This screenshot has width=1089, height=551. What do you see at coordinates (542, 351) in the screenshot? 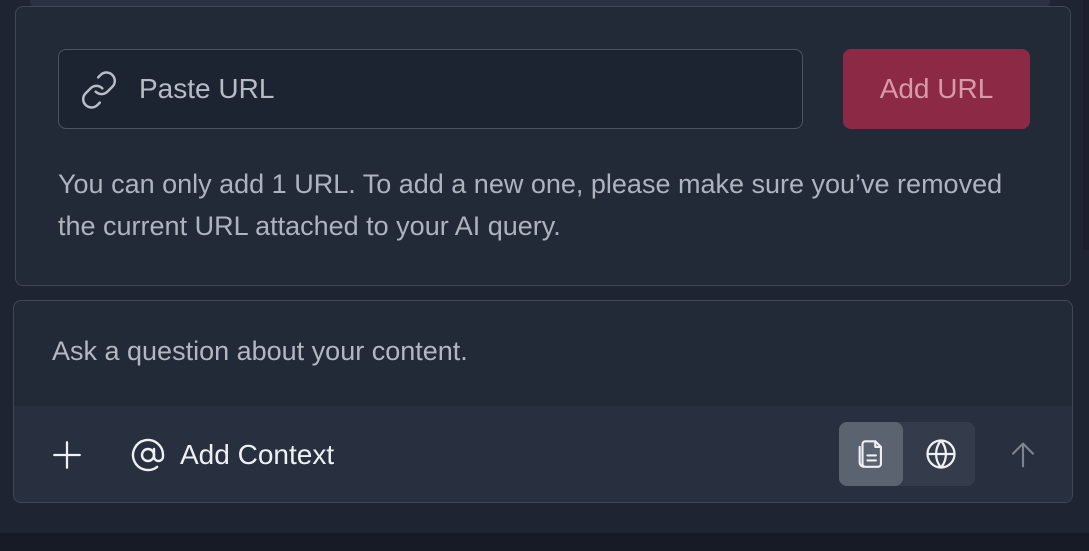
I see `question-input` at bounding box center [542, 351].